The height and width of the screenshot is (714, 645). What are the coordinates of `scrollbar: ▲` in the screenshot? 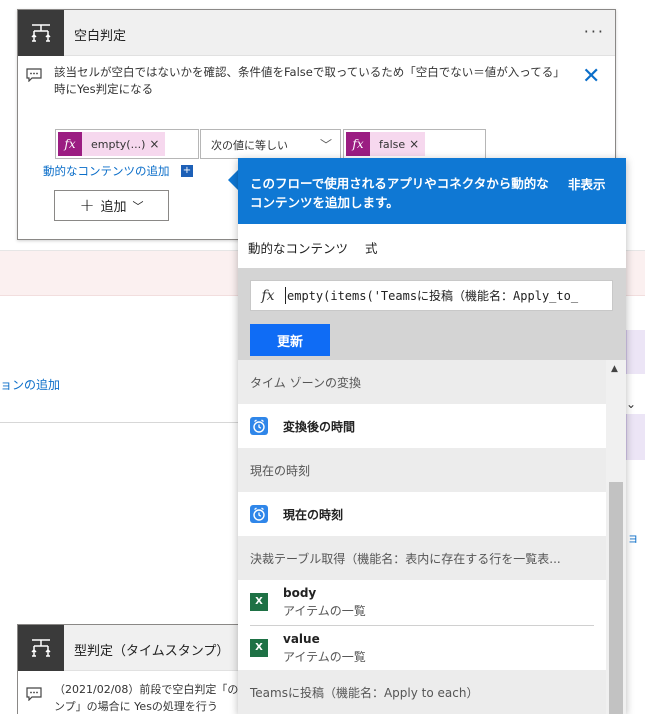 It's located at (616, 537).